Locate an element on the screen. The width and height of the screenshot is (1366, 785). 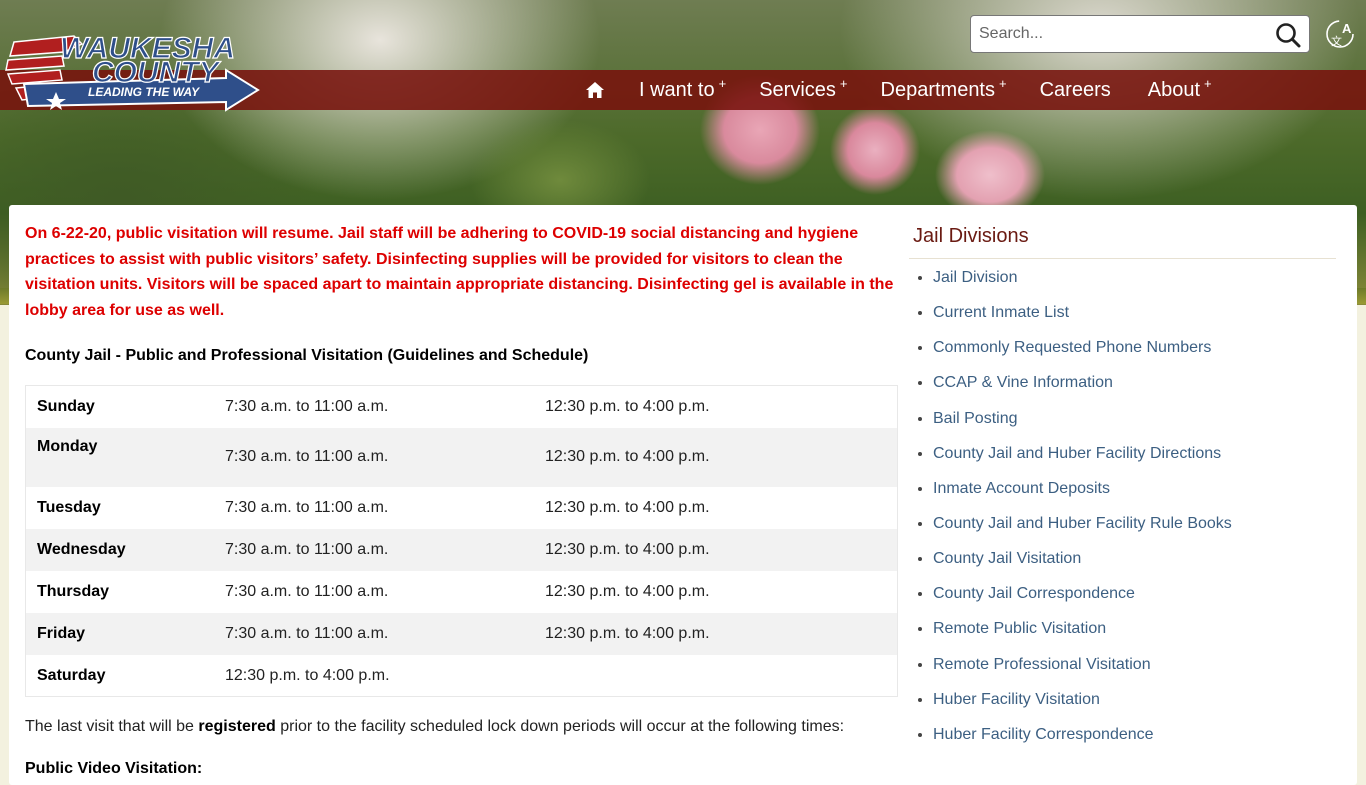
list-item: Remote Professional Visitation is located at coordinates (1134, 665).